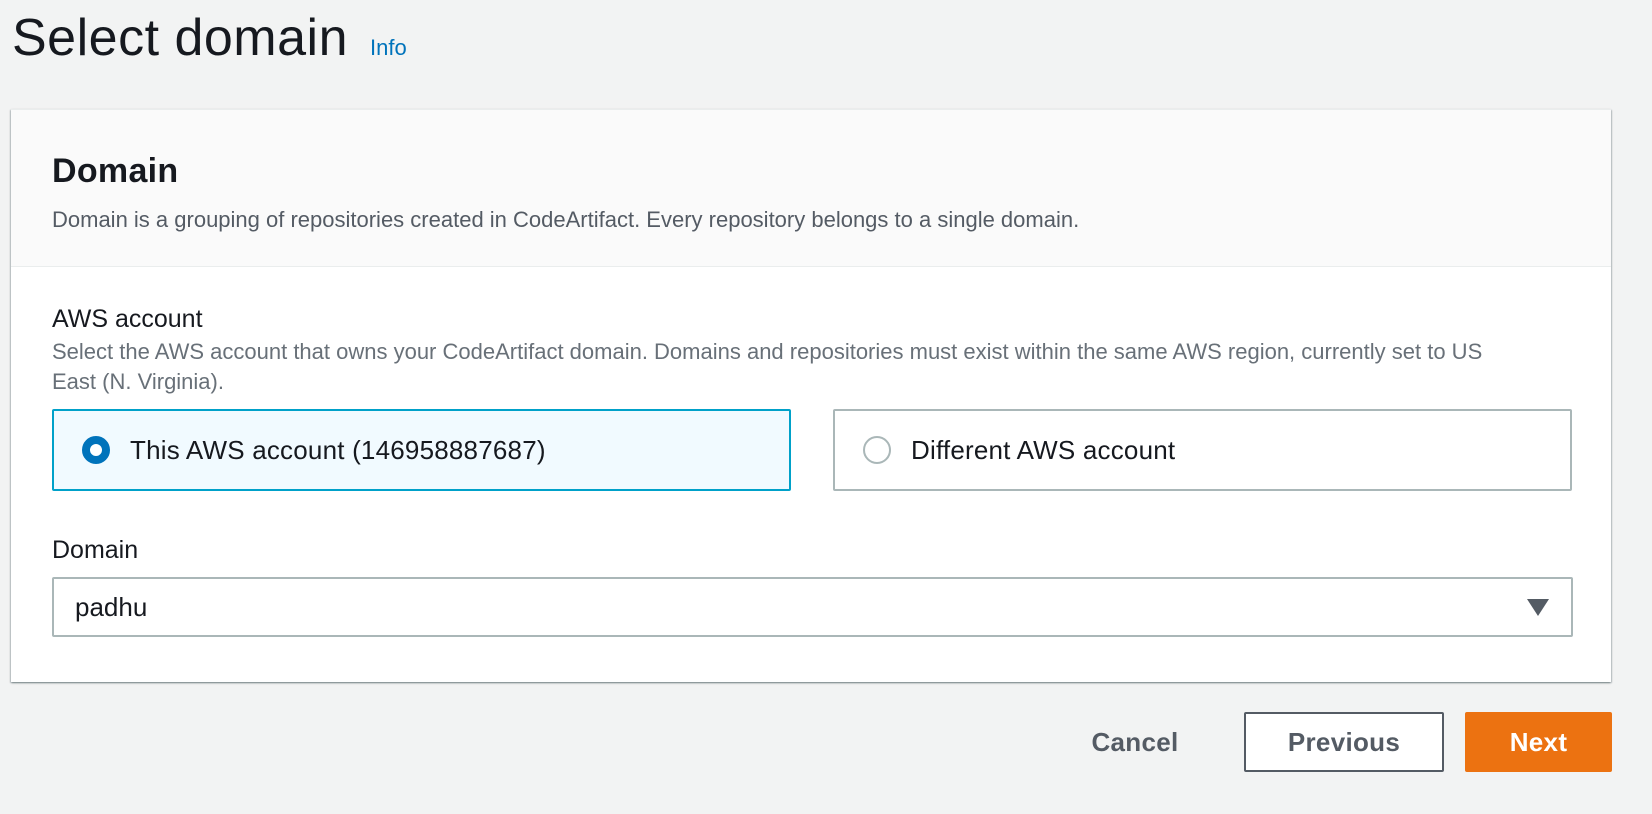 The height and width of the screenshot is (814, 1652). I want to click on wizard-actions: Cancel Previous Next, so click(1336, 742).